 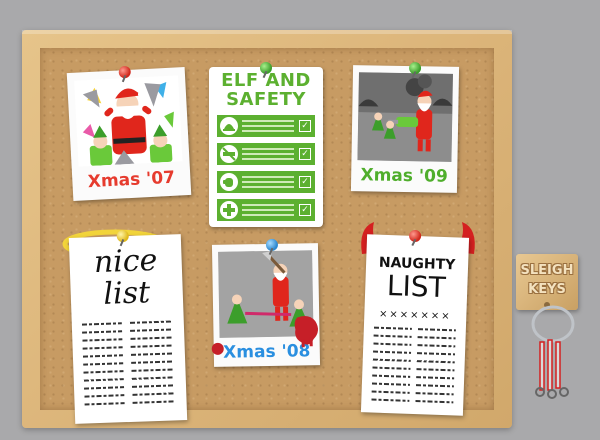 What do you see at coordinates (128, 123) in the screenshot?
I see `santa-party-illustration` at bounding box center [128, 123].